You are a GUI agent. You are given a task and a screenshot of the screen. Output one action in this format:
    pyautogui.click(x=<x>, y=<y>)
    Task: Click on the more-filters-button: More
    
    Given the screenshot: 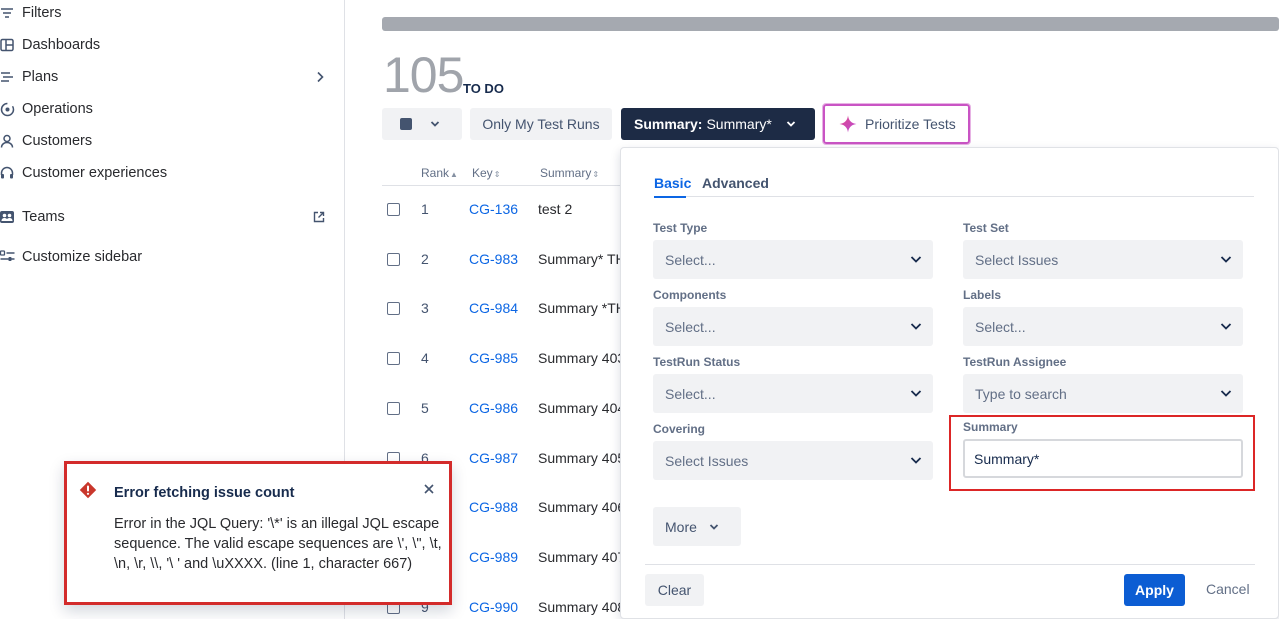 What is the action you would take?
    pyautogui.click(x=697, y=526)
    